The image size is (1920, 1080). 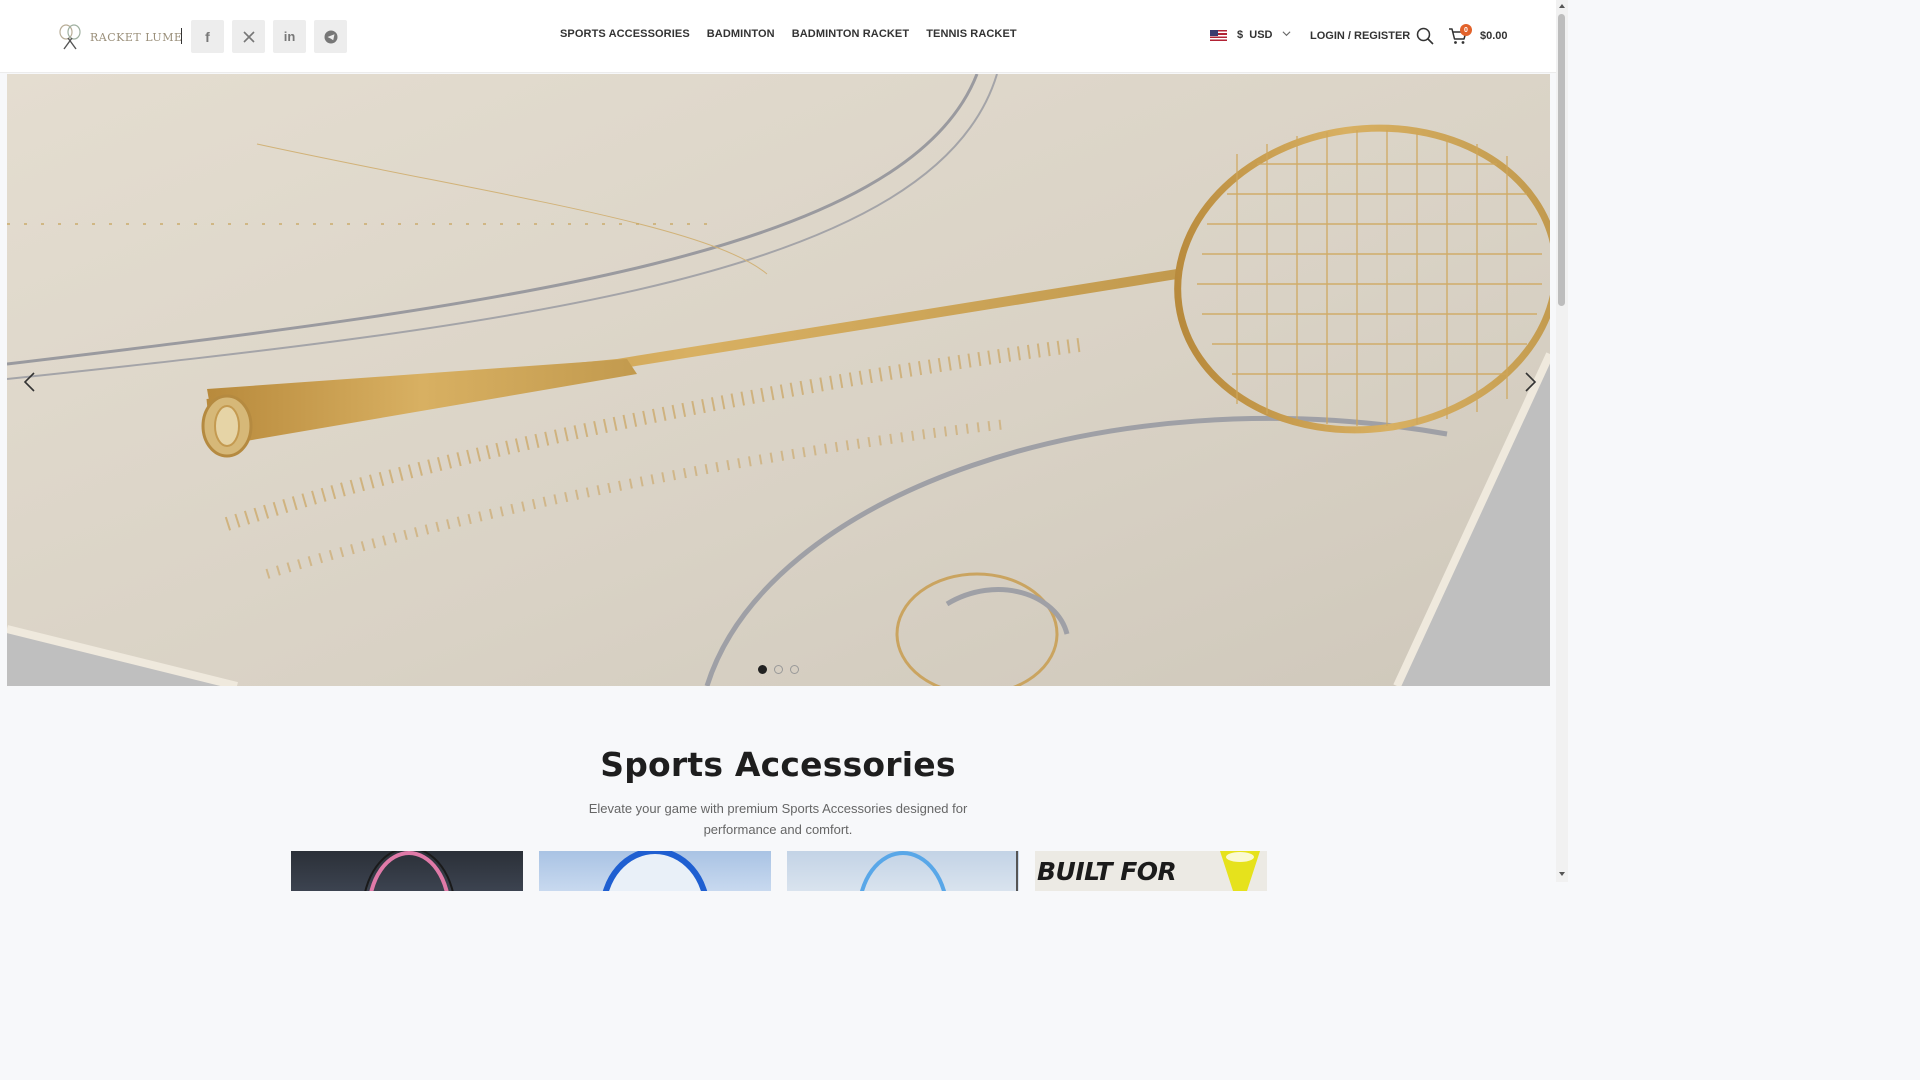 I want to click on slider-next-arrow-icon, so click(x=1529, y=382).